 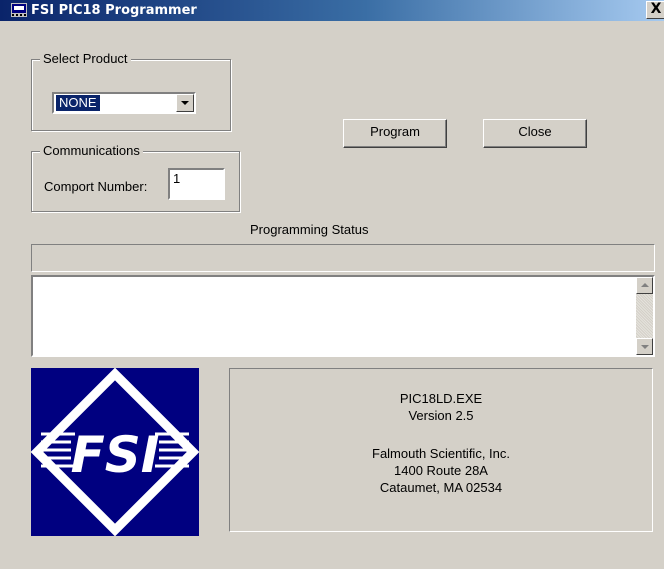 I want to click on fsi-logo: FSI, so click(x=115, y=452).